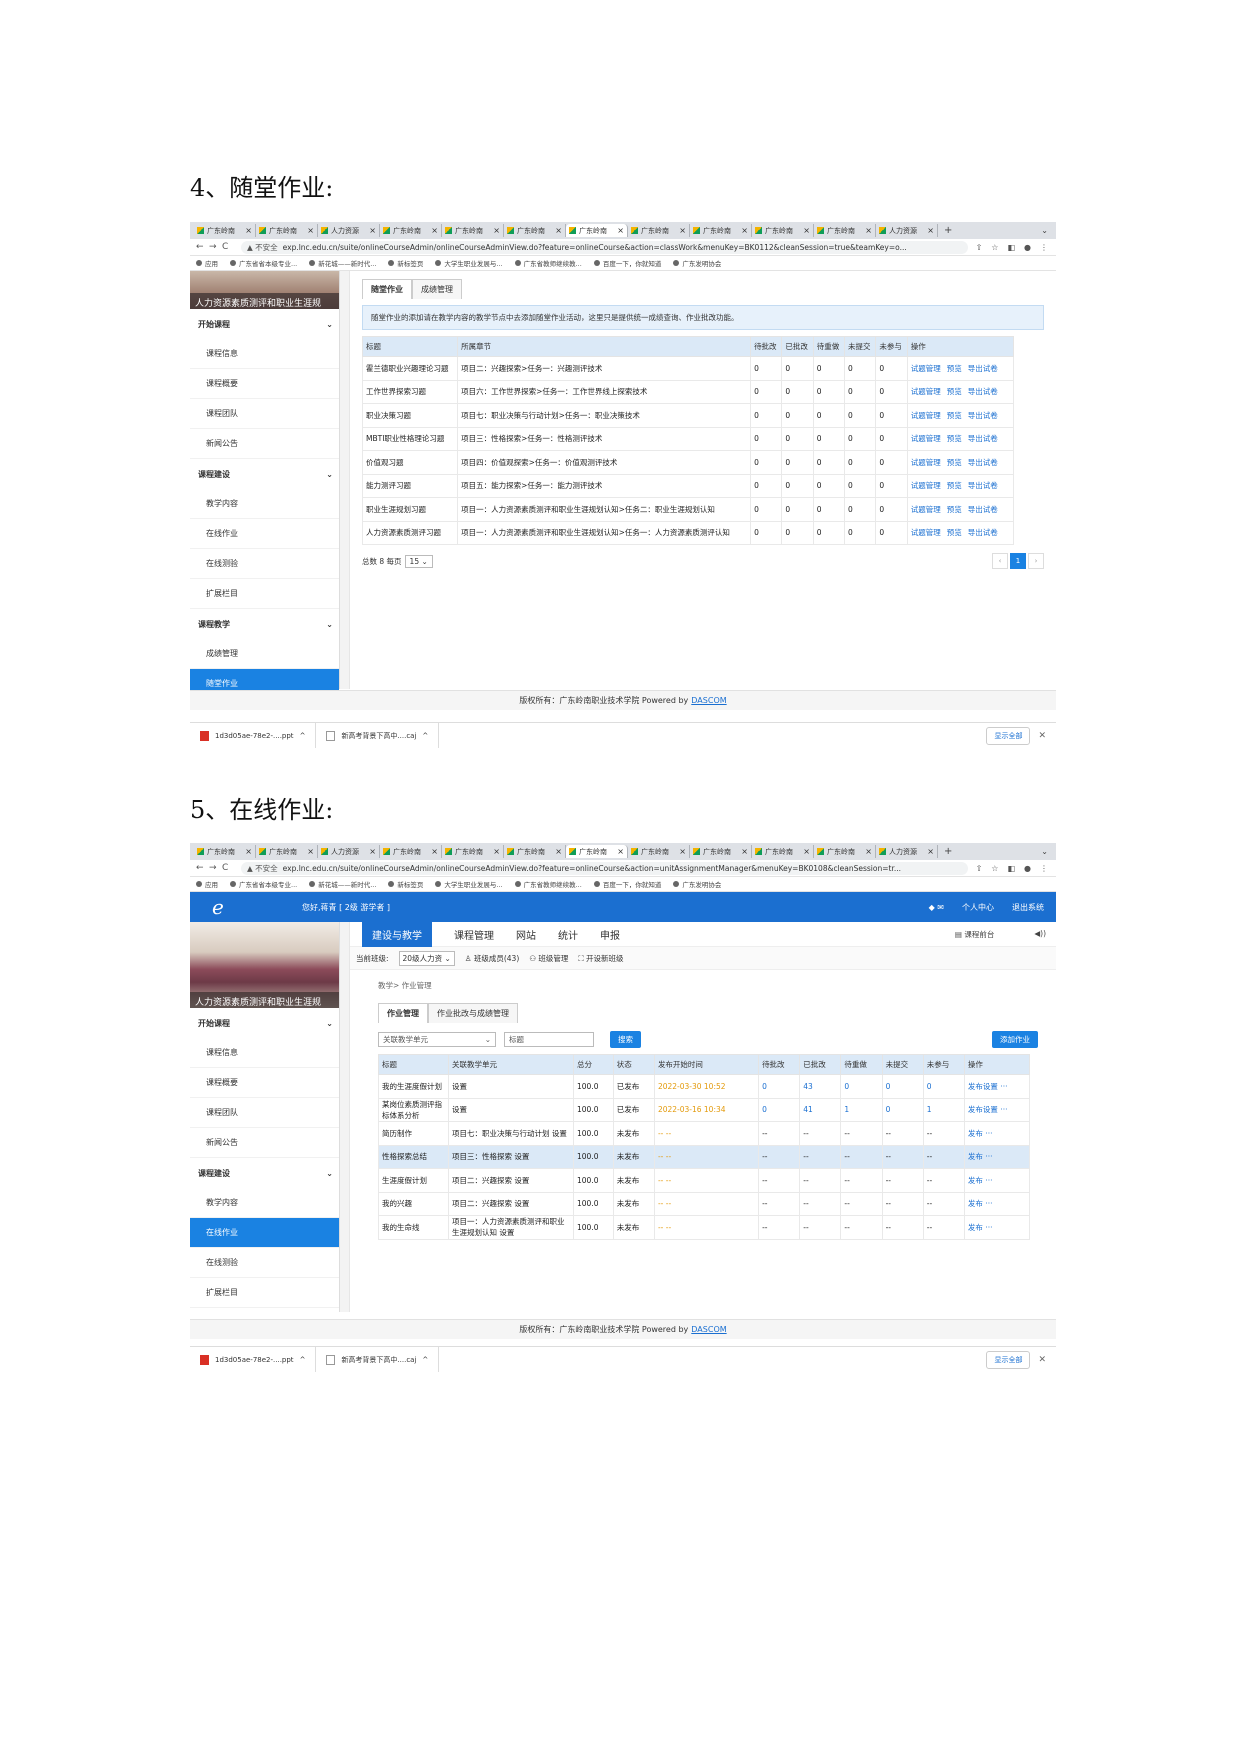 This screenshot has width=1240, height=1753. What do you see at coordinates (264, 384) in the screenshot?
I see `sidebar-item: 课程概要` at bounding box center [264, 384].